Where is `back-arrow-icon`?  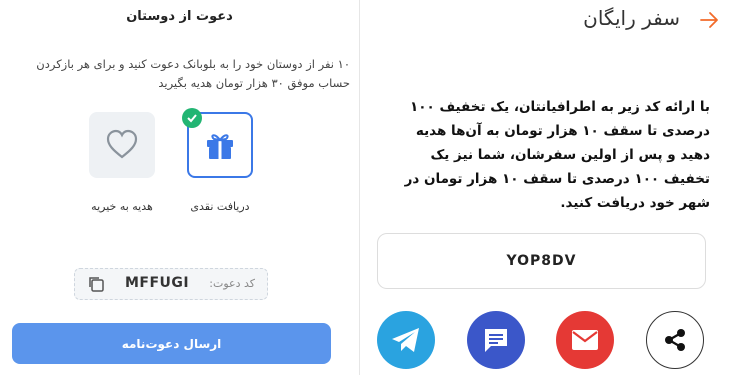 back-arrow-icon is located at coordinates (709, 20).